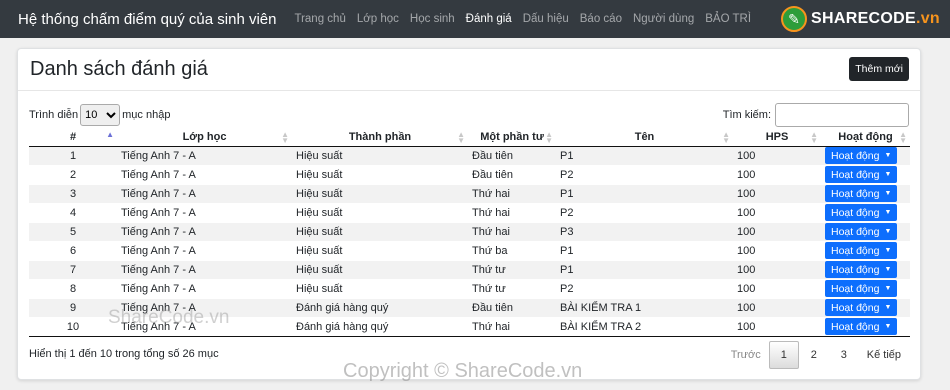  Describe the element at coordinates (73, 193) in the screenshot. I see `table-cell: 3` at that location.